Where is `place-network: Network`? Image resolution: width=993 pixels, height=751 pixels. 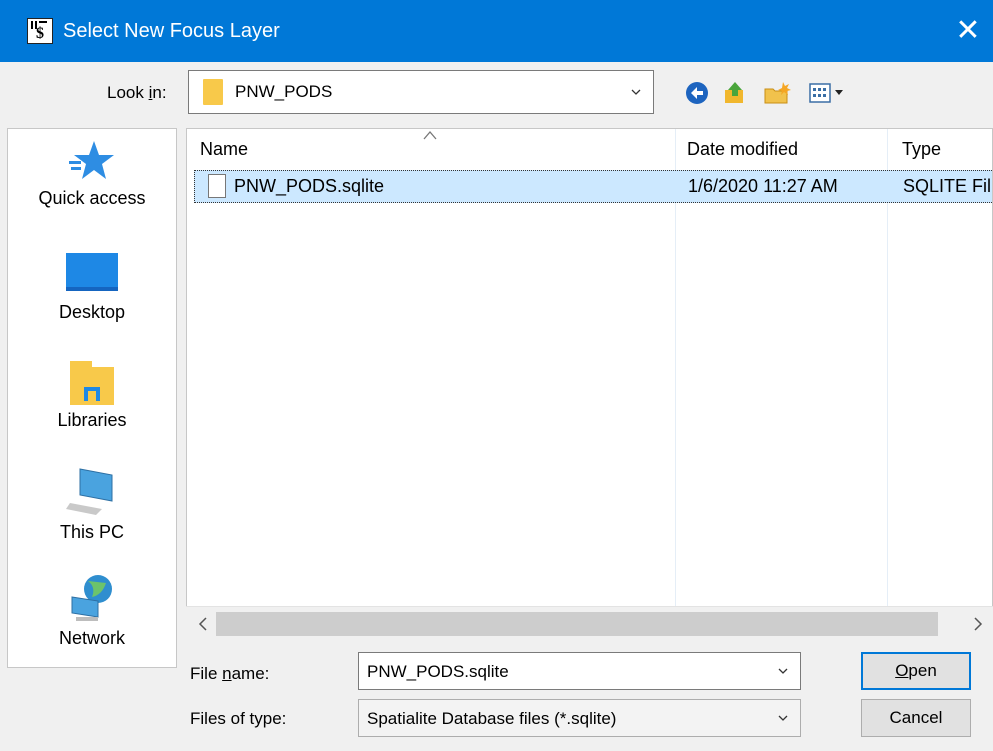 place-network: Network is located at coordinates (92, 611).